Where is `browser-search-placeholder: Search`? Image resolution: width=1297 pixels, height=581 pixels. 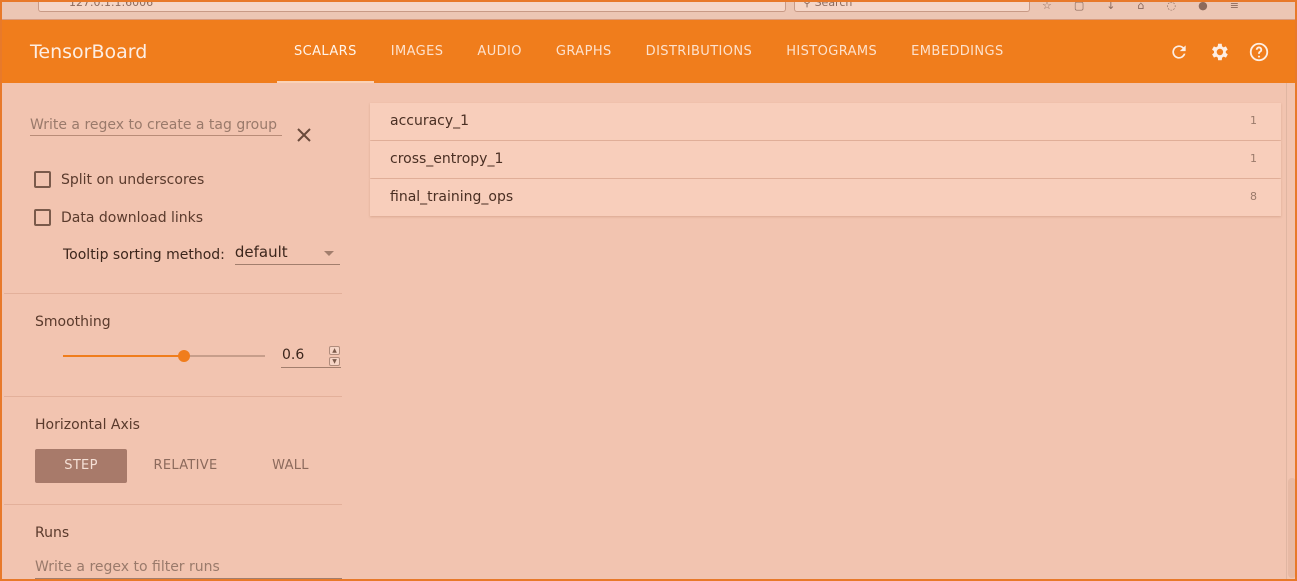
browser-search-placeholder: Search is located at coordinates (833, 4).